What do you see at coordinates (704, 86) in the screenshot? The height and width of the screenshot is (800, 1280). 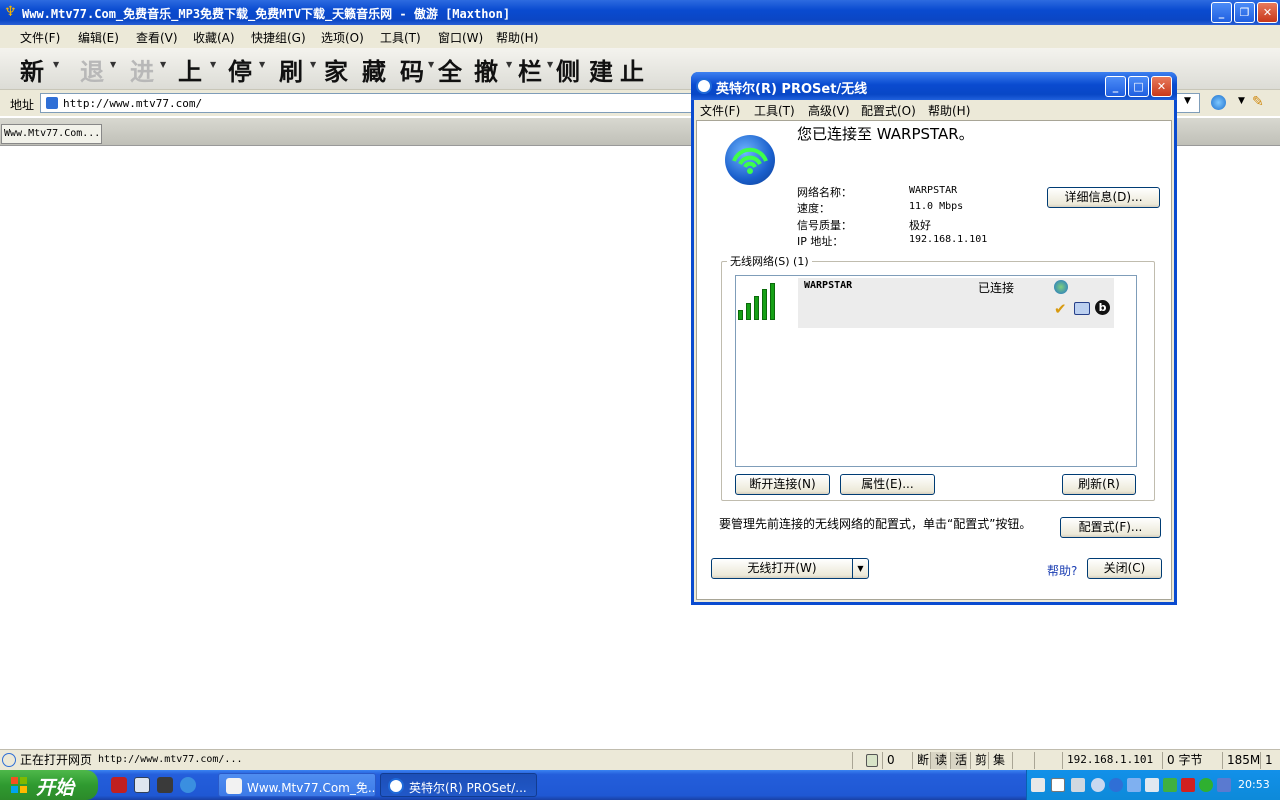 I see `proset-icon` at bounding box center [704, 86].